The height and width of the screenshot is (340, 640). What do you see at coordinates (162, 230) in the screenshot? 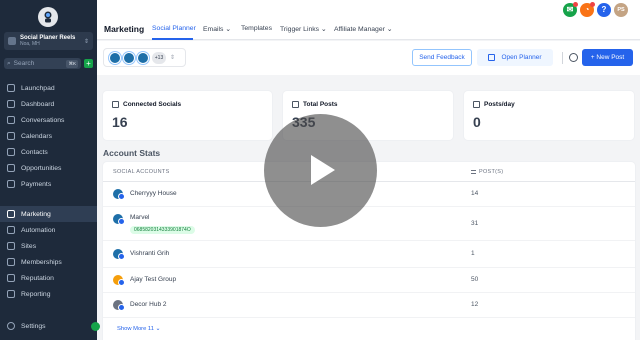
I see `account-id-badge: 0685820314333901874O` at bounding box center [162, 230].